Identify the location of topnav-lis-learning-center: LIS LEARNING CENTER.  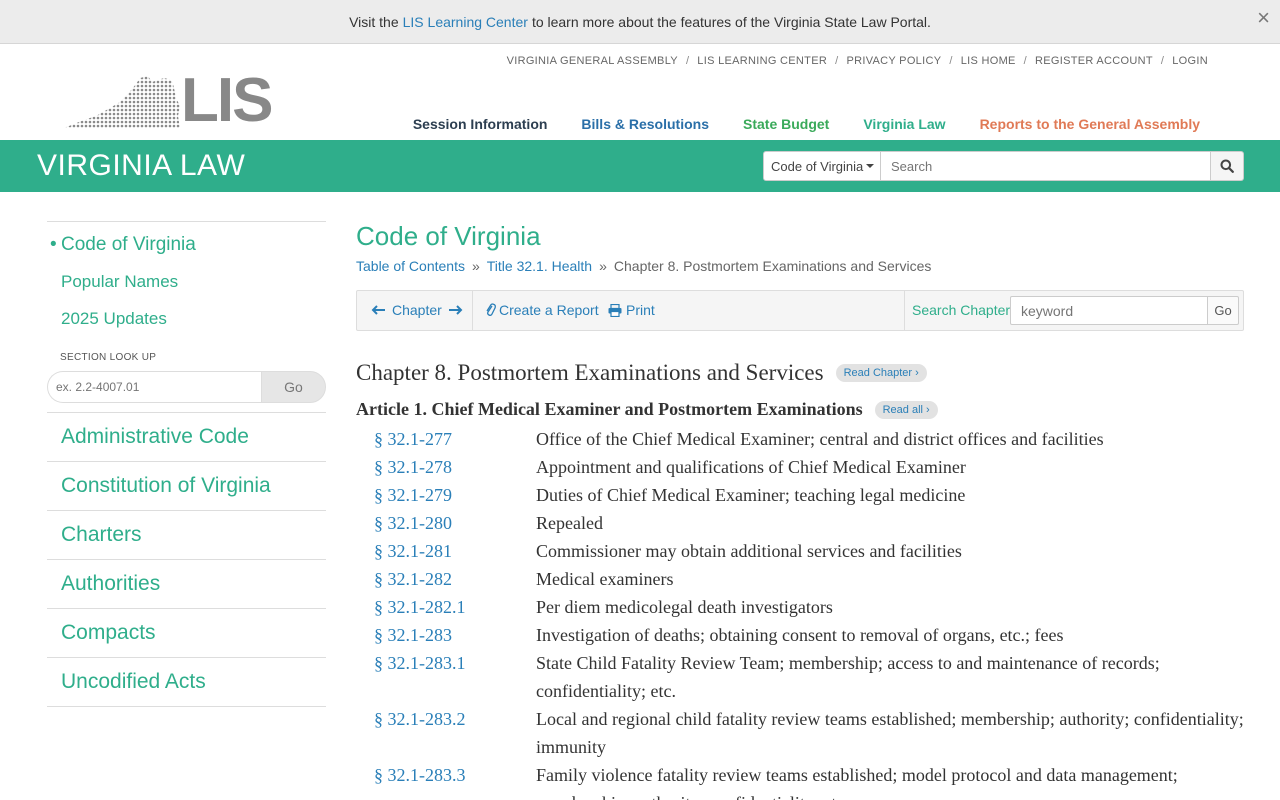
(762, 61).